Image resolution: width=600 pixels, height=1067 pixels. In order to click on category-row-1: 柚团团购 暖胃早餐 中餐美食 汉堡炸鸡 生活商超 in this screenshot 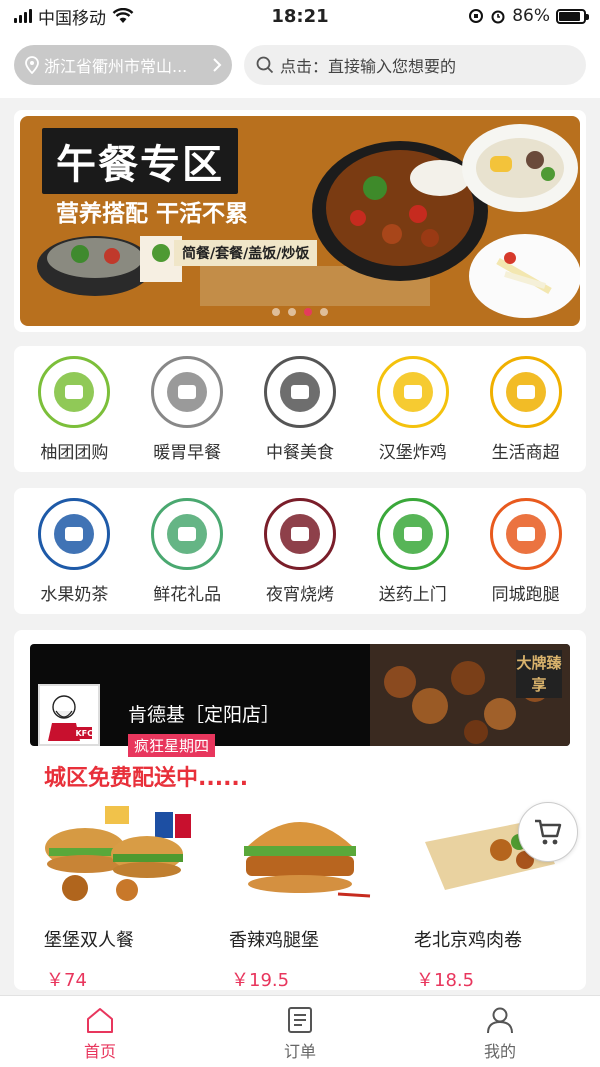, I will do `click(300, 409)`.